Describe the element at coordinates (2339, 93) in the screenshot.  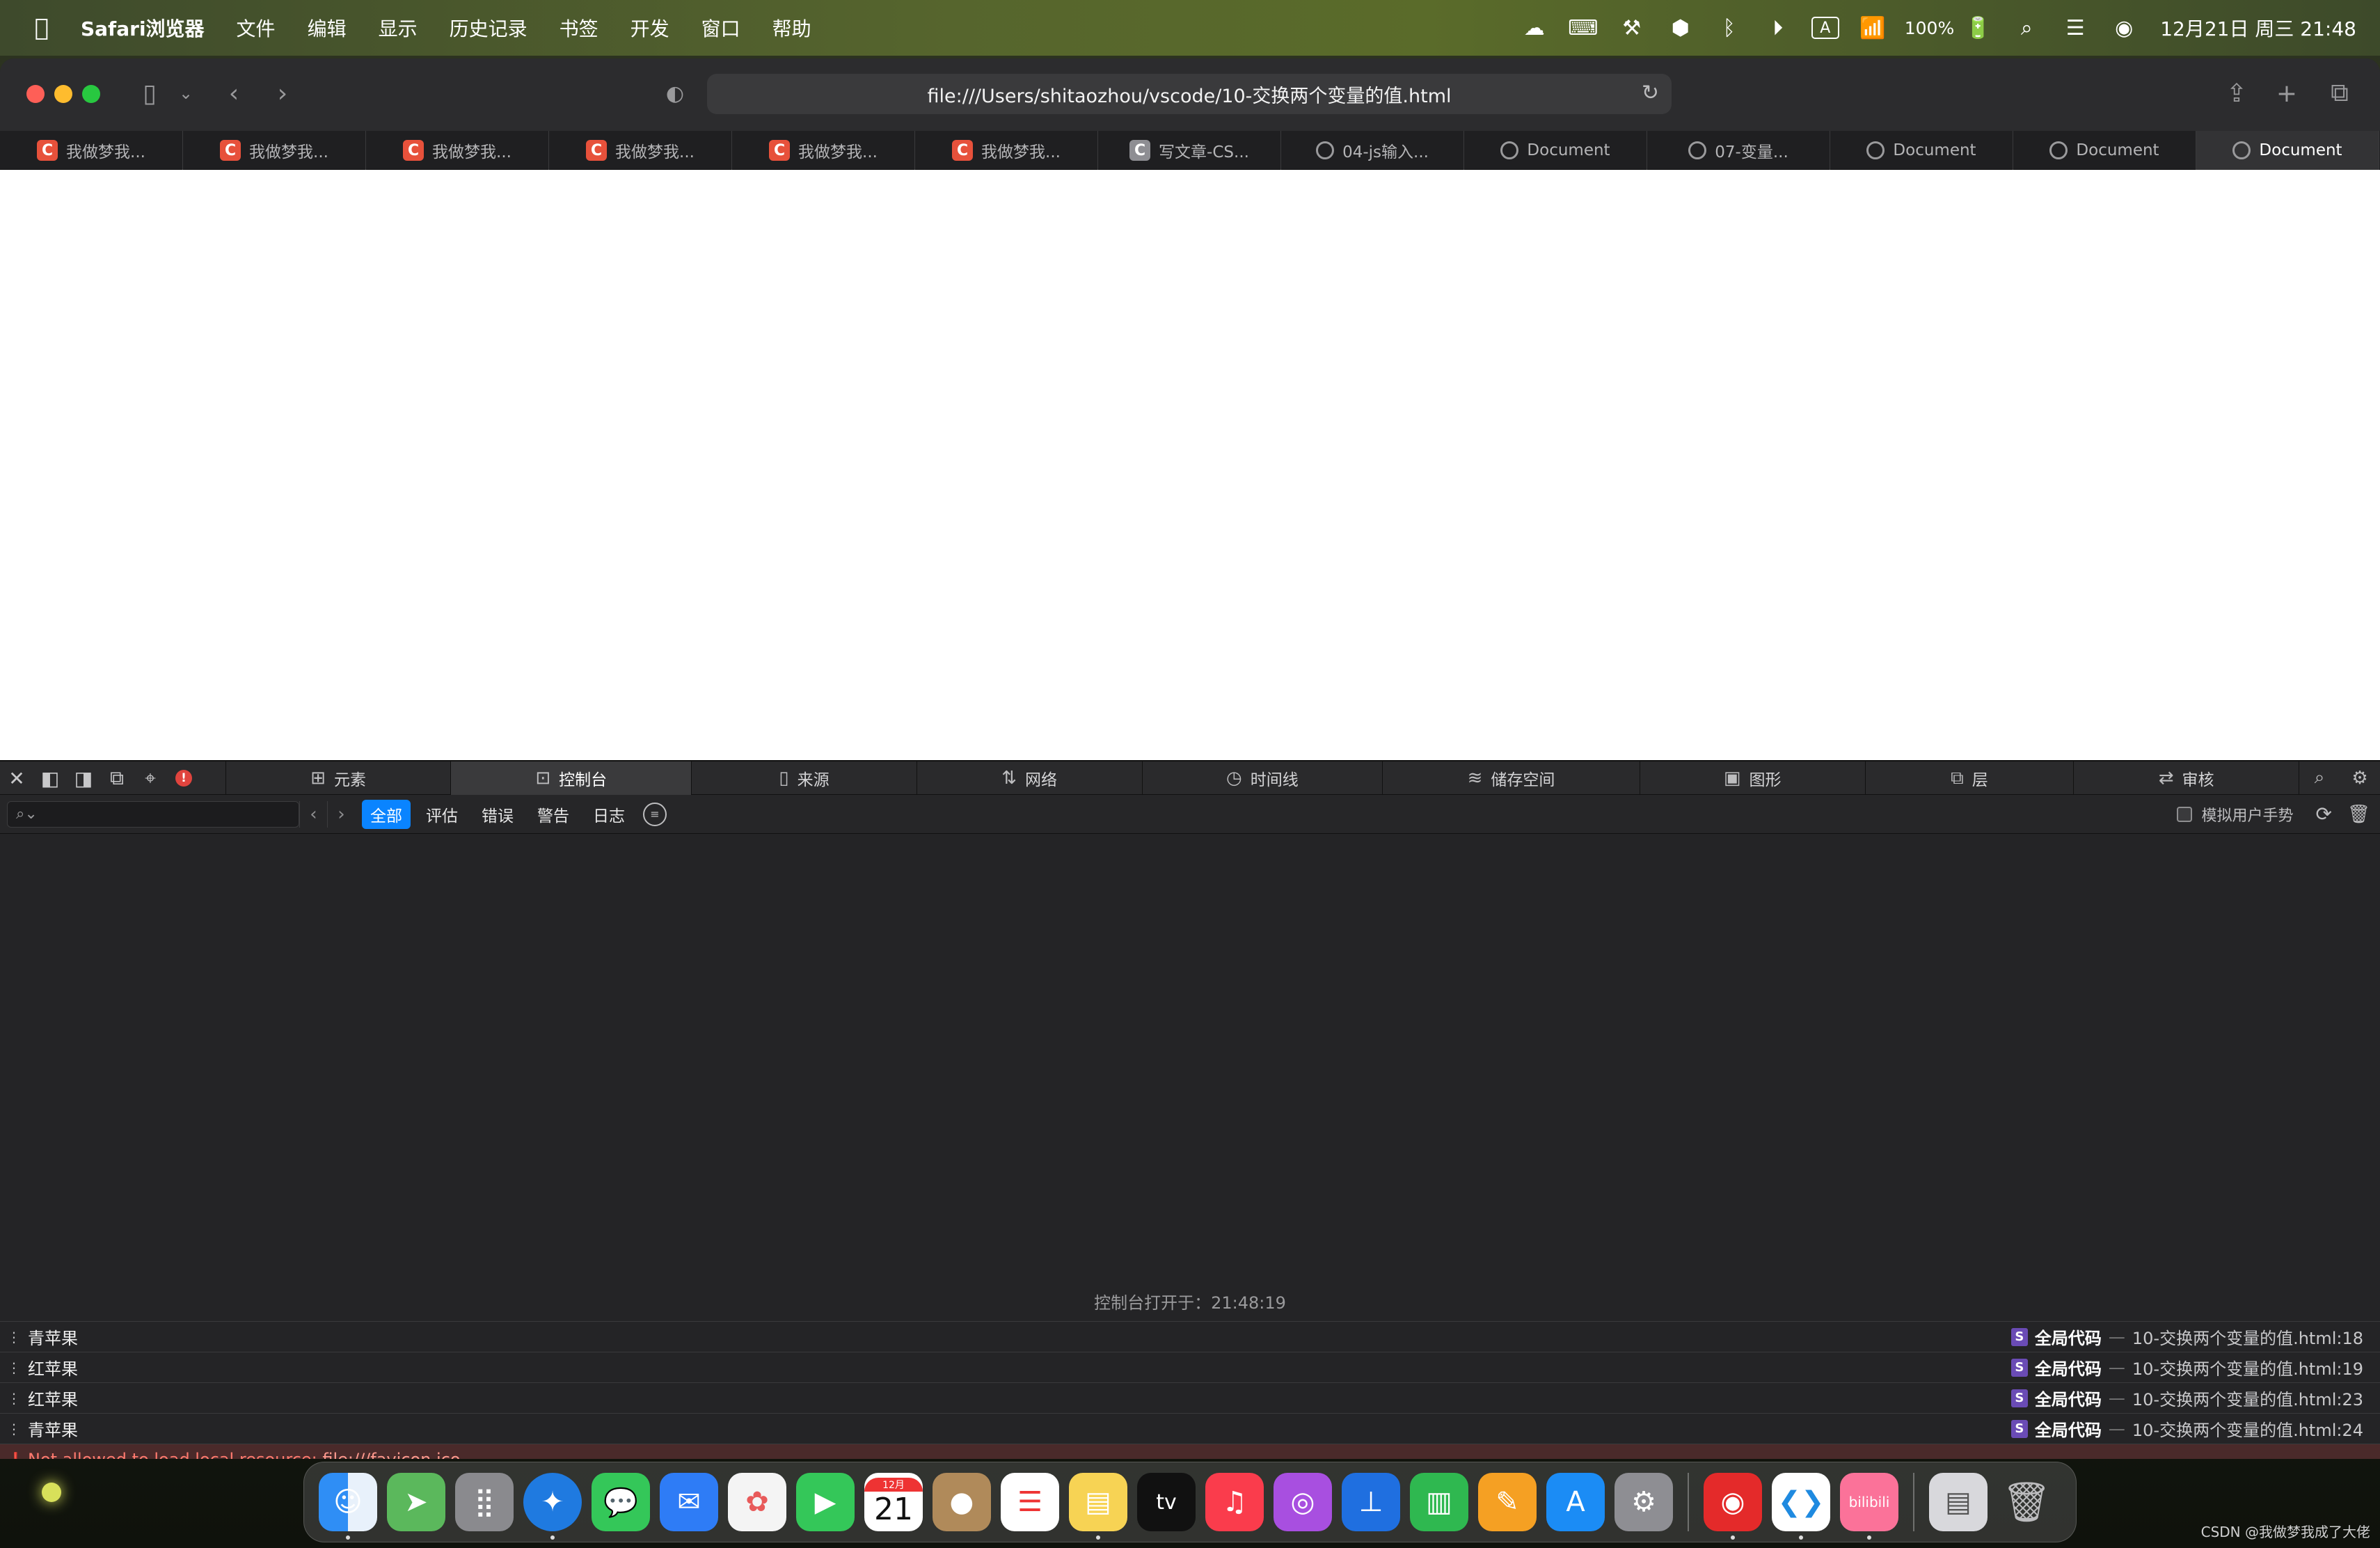
I see `tab-overview-icon: ⧉` at that location.